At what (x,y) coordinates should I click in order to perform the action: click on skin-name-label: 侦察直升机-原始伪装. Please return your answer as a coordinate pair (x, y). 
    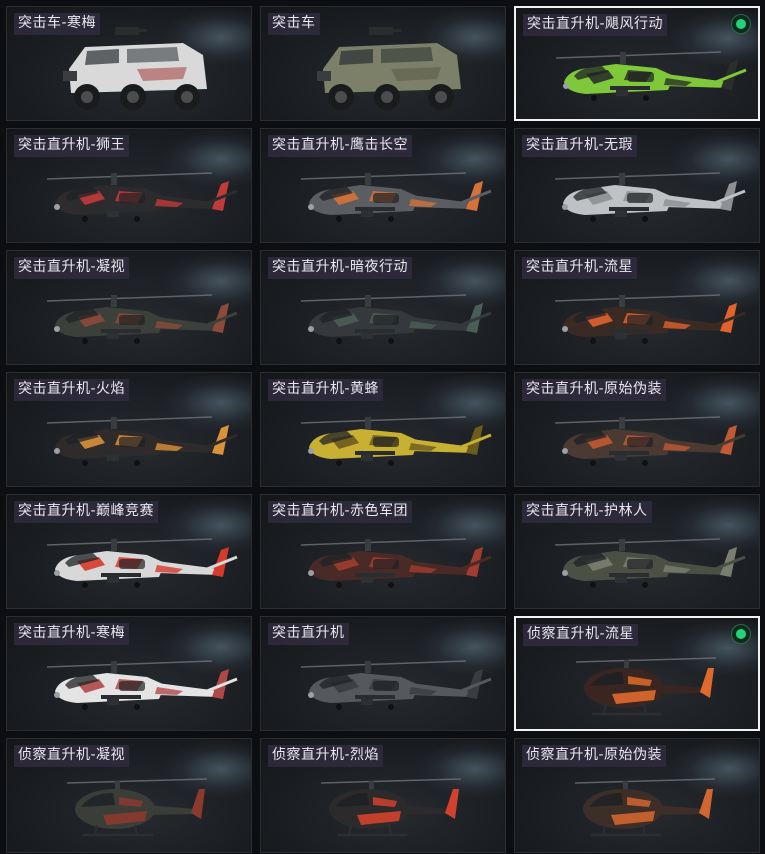
    Looking at the image, I should click on (594, 756).